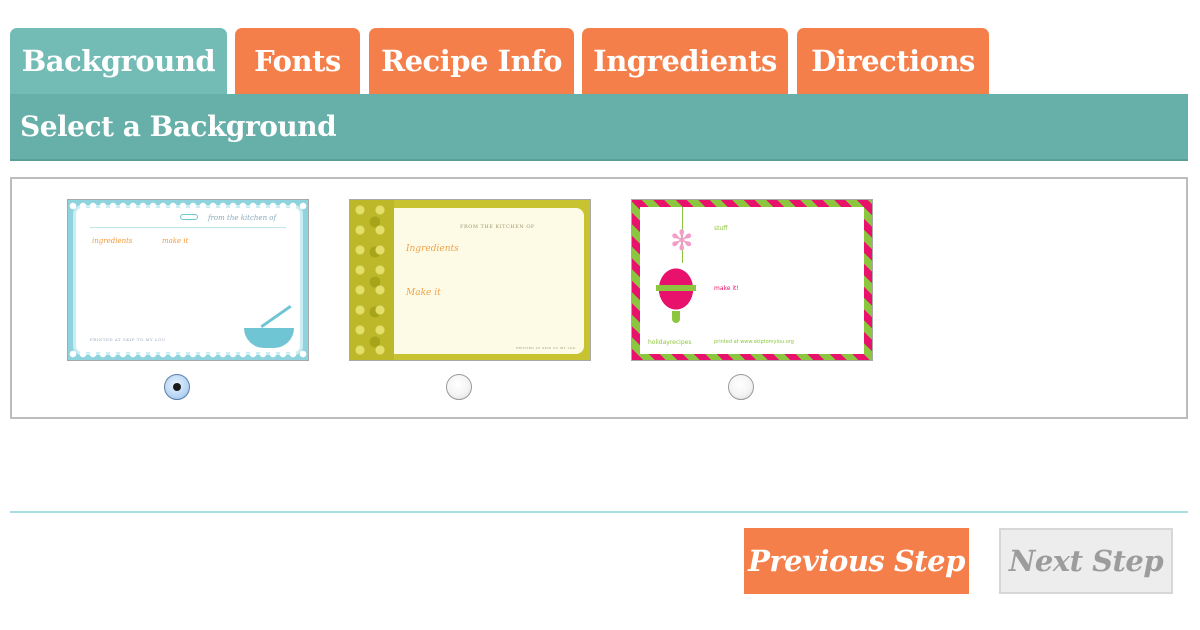 The width and height of the screenshot is (1200, 630). What do you see at coordinates (175, 241) in the screenshot?
I see `card-make-text: make it` at bounding box center [175, 241].